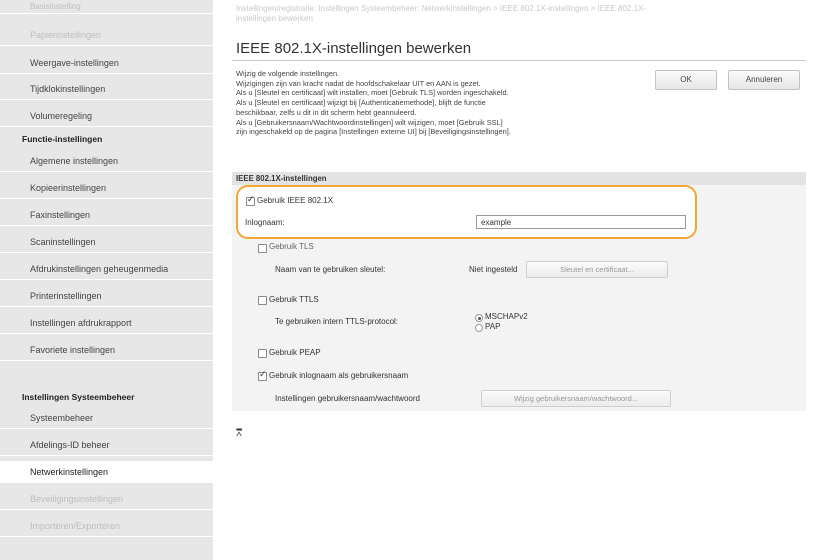 The image size is (823, 560). I want to click on ttls-protocol-label: Te gebruiken intern TTLS-protocol:, so click(337, 321).